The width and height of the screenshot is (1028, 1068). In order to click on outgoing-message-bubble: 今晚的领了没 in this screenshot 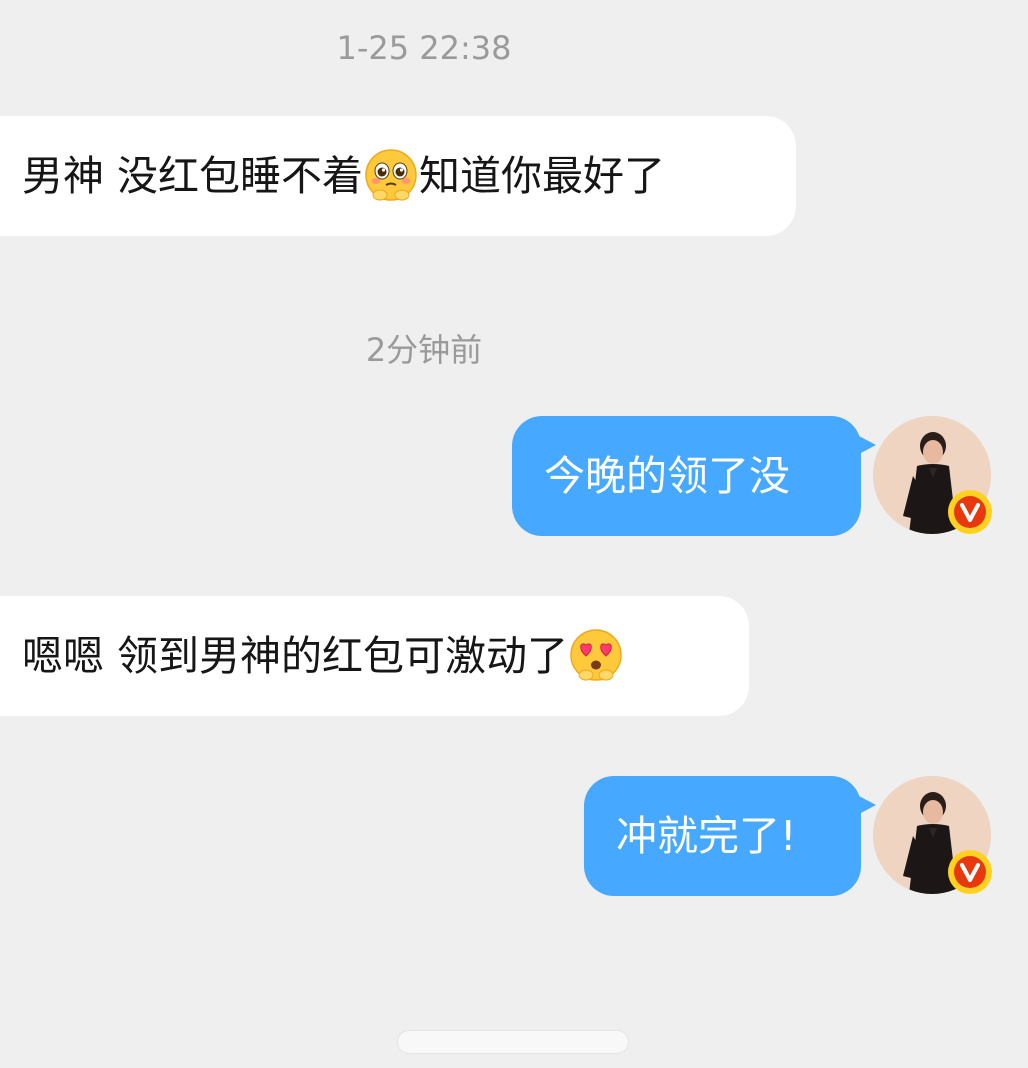, I will do `click(694, 476)`.